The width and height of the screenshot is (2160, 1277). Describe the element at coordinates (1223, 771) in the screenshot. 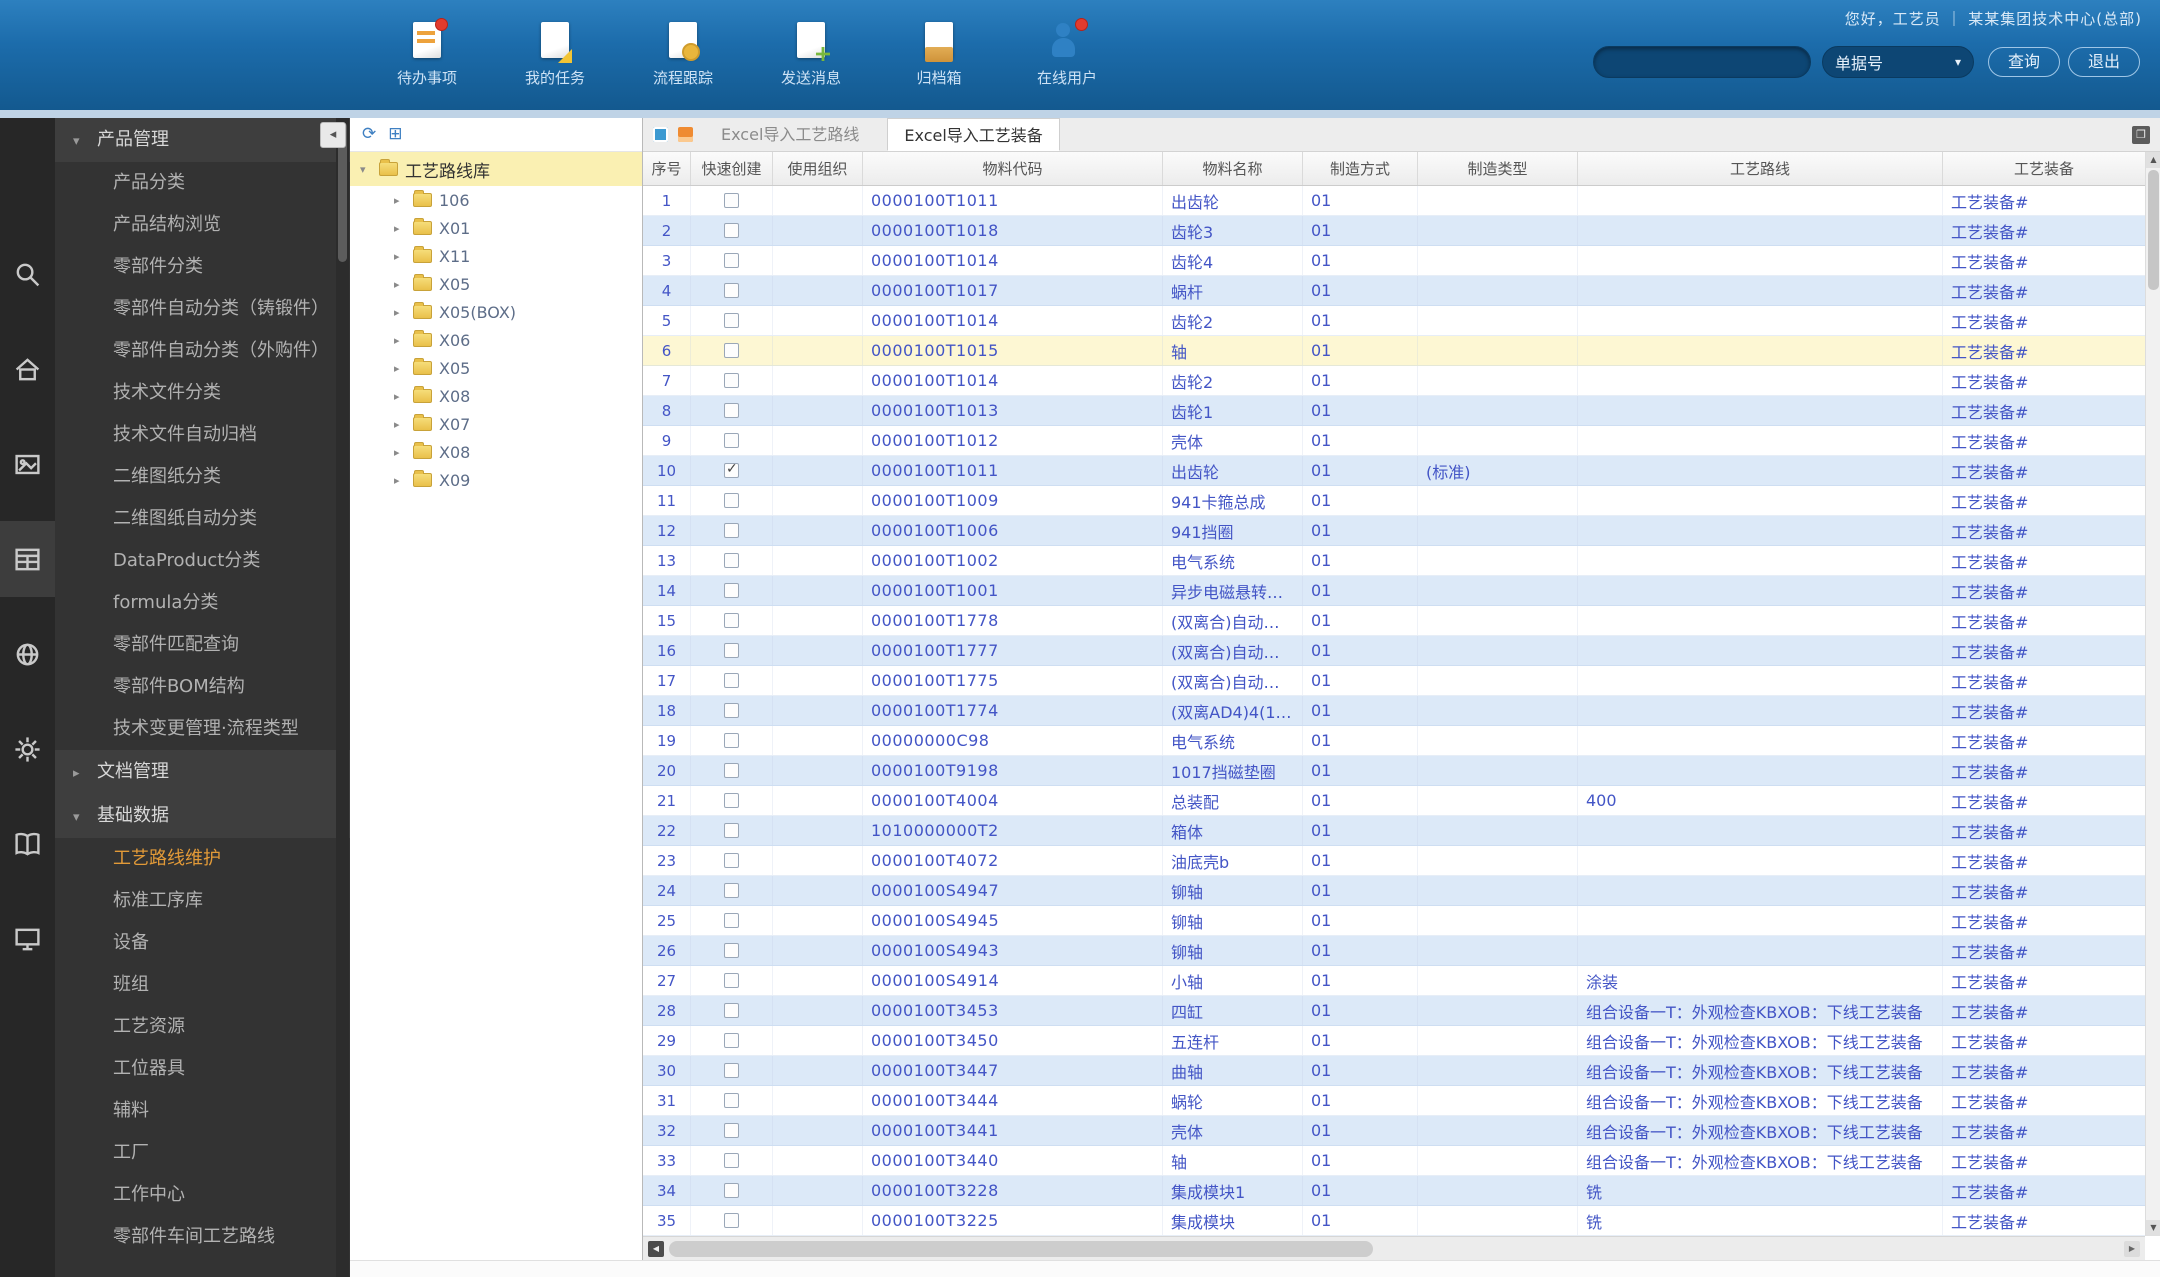

I see `material-name-link: 1017挡磁垫圈` at that location.